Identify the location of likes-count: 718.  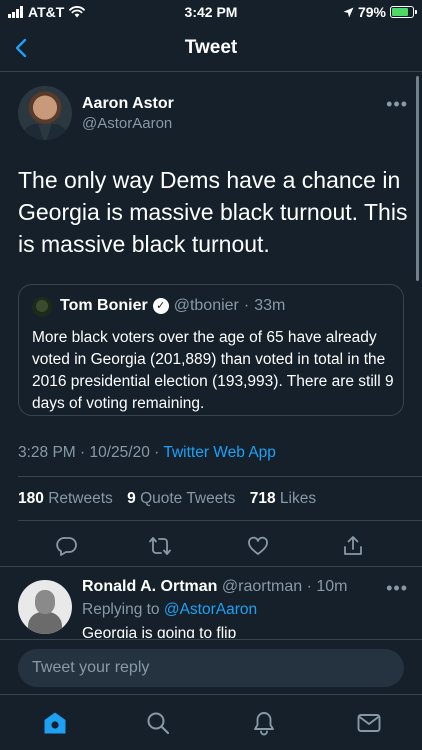
(263, 498).